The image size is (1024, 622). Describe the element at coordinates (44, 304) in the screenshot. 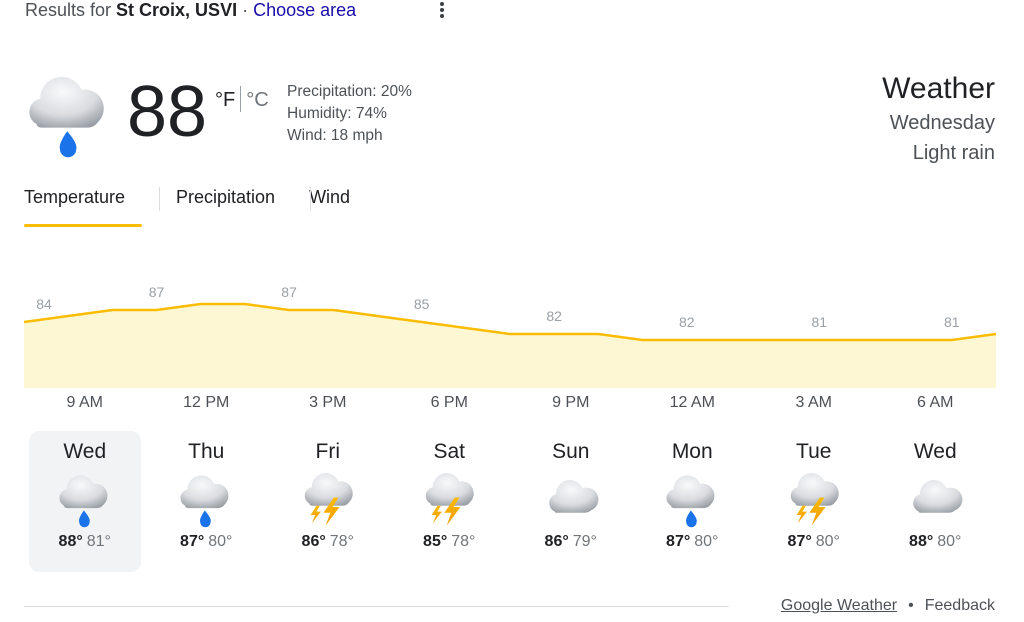

I see `temperature-data-label: 84` at that location.